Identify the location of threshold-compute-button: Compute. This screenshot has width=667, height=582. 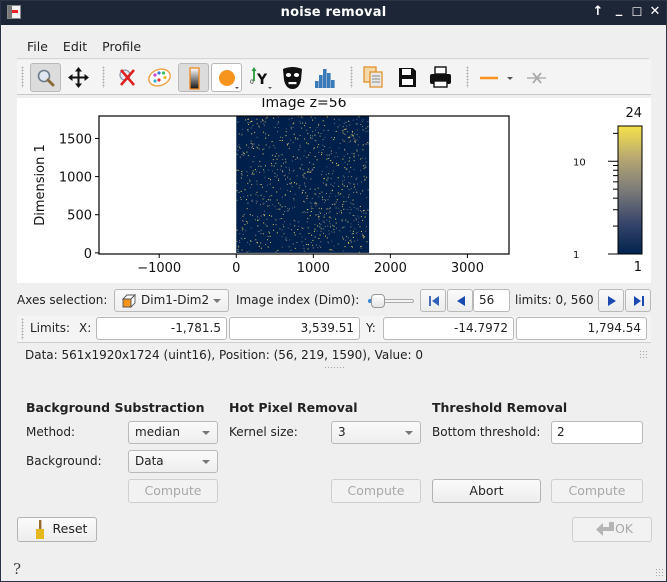
(597, 491).